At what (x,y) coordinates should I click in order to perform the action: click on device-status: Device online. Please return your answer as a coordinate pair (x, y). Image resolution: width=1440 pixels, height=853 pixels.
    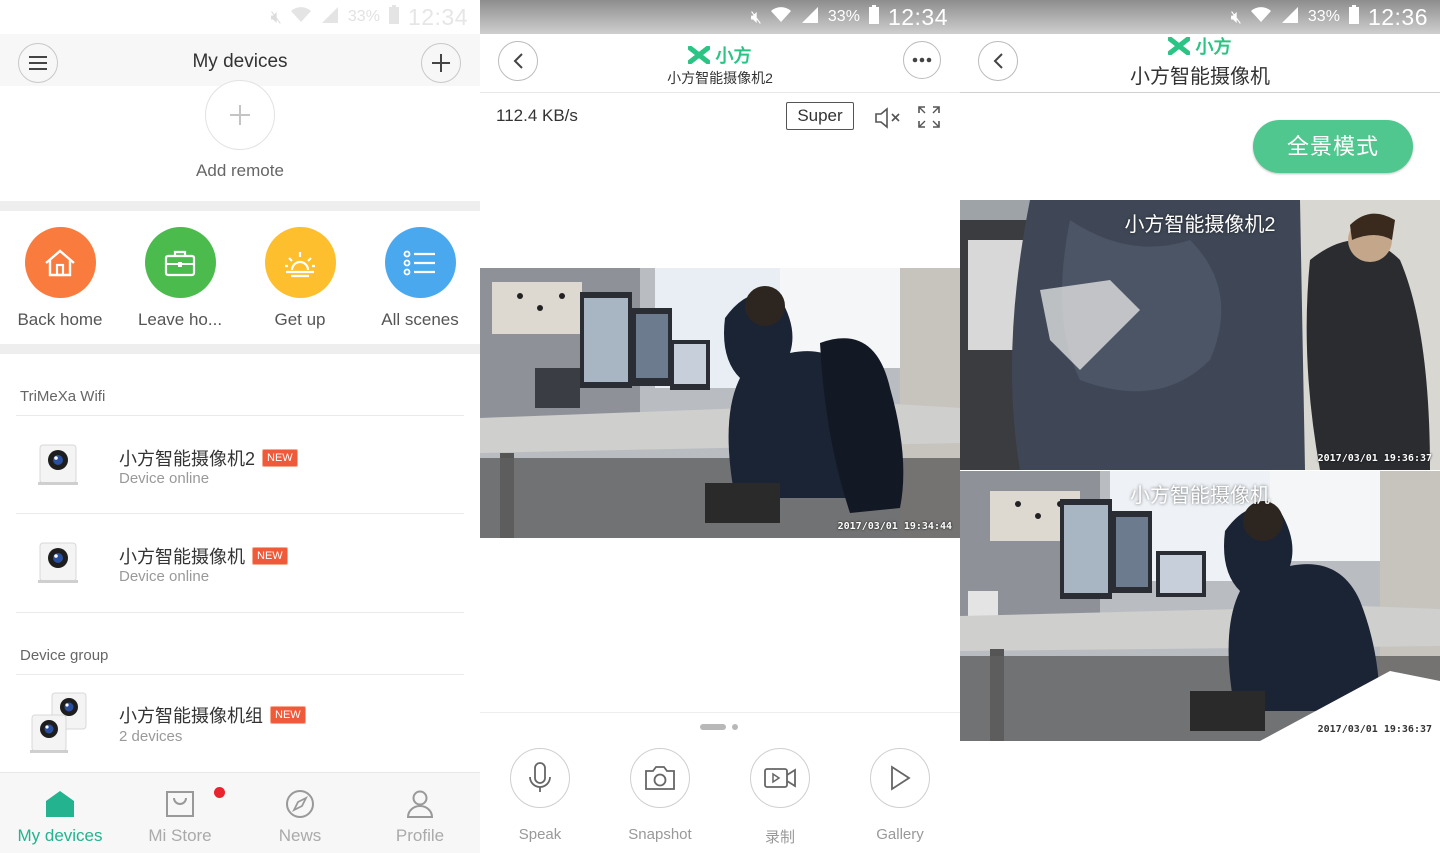
    Looking at the image, I should click on (164, 576).